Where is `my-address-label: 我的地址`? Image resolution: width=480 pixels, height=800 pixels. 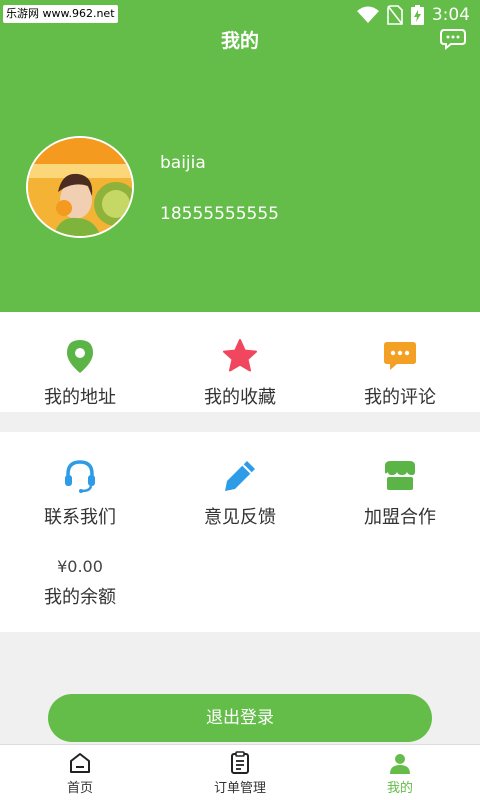
my-address-label: 我的地址 is located at coordinates (80, 397).